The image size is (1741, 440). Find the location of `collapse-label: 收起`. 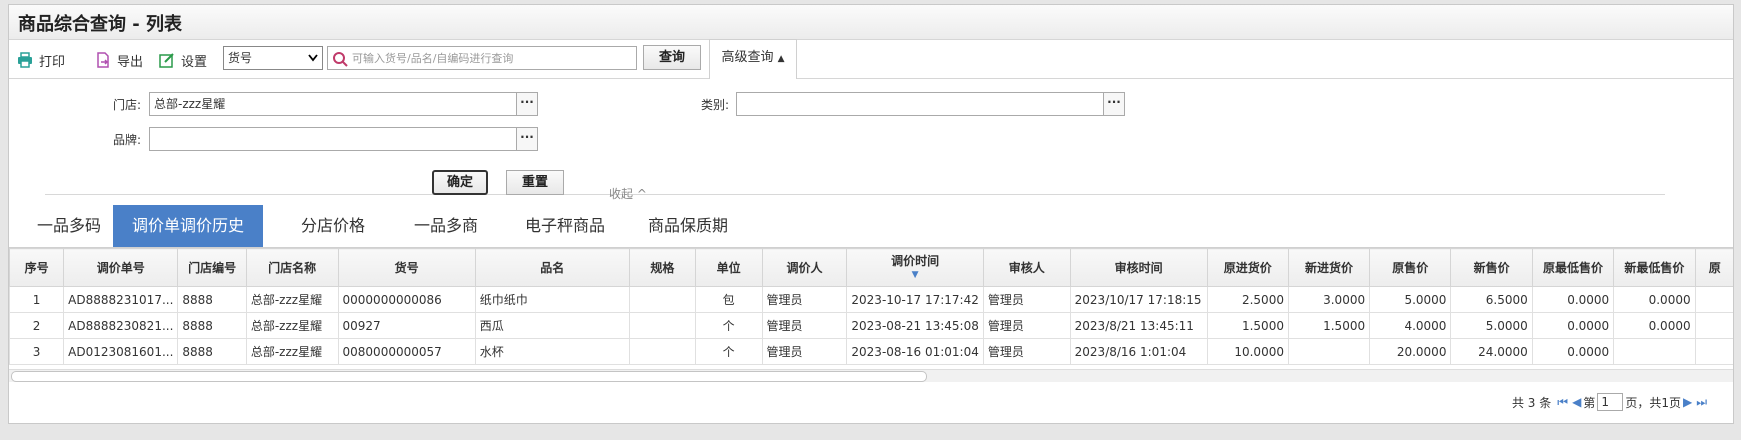

collapse-label: 收起 is located at coordinates (621, 194).